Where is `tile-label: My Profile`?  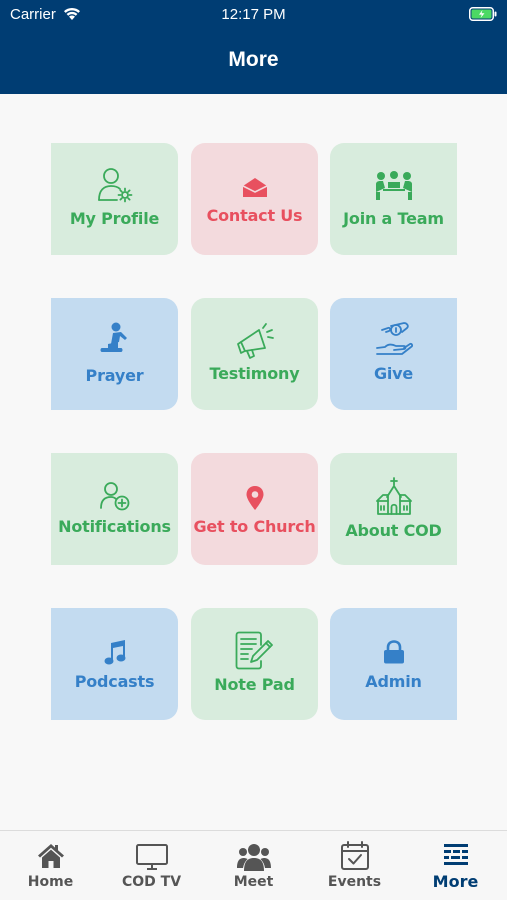 tile-label: My Profile is located at coordinates (114, 218).